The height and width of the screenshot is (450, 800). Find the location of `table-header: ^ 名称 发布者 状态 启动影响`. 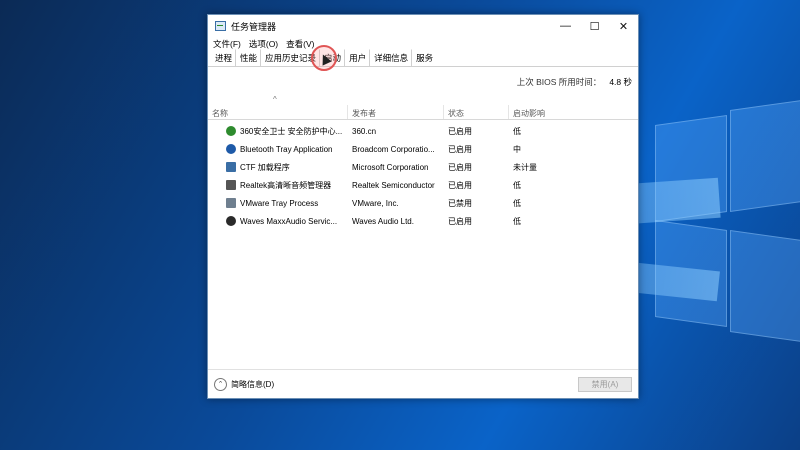

table-header: ^ 名称 发布者 状态 启动影响 is located at coordinates (423, 107).